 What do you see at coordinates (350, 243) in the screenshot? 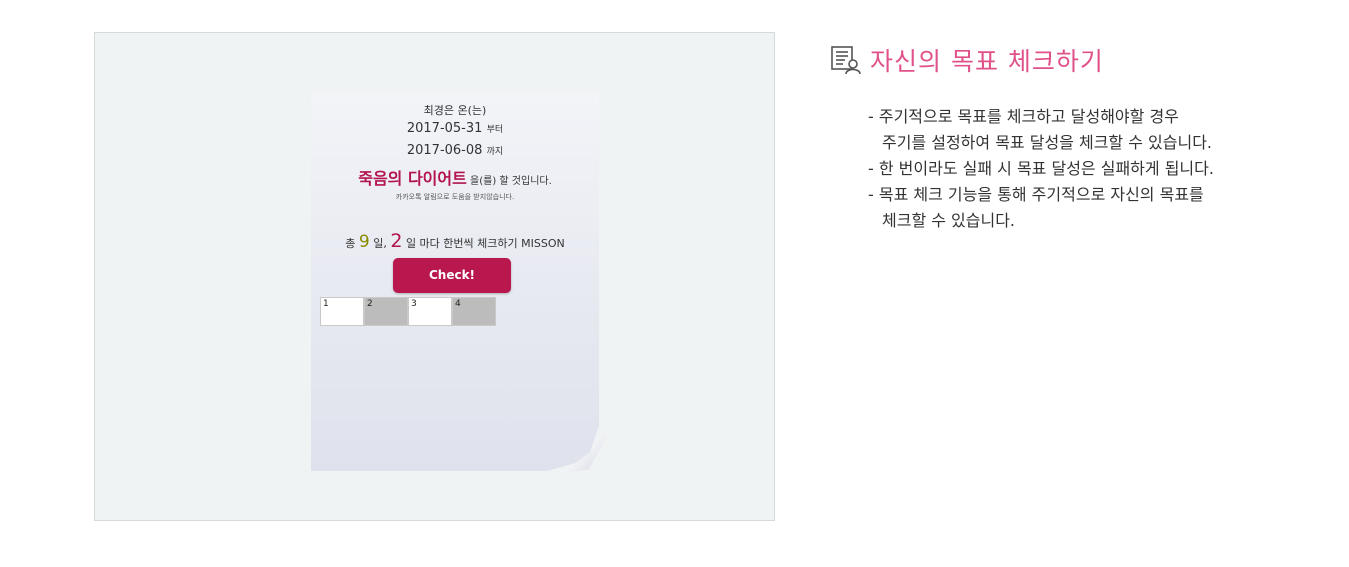
I see `mission-prefix: 총` at bounding box center [350, 243].